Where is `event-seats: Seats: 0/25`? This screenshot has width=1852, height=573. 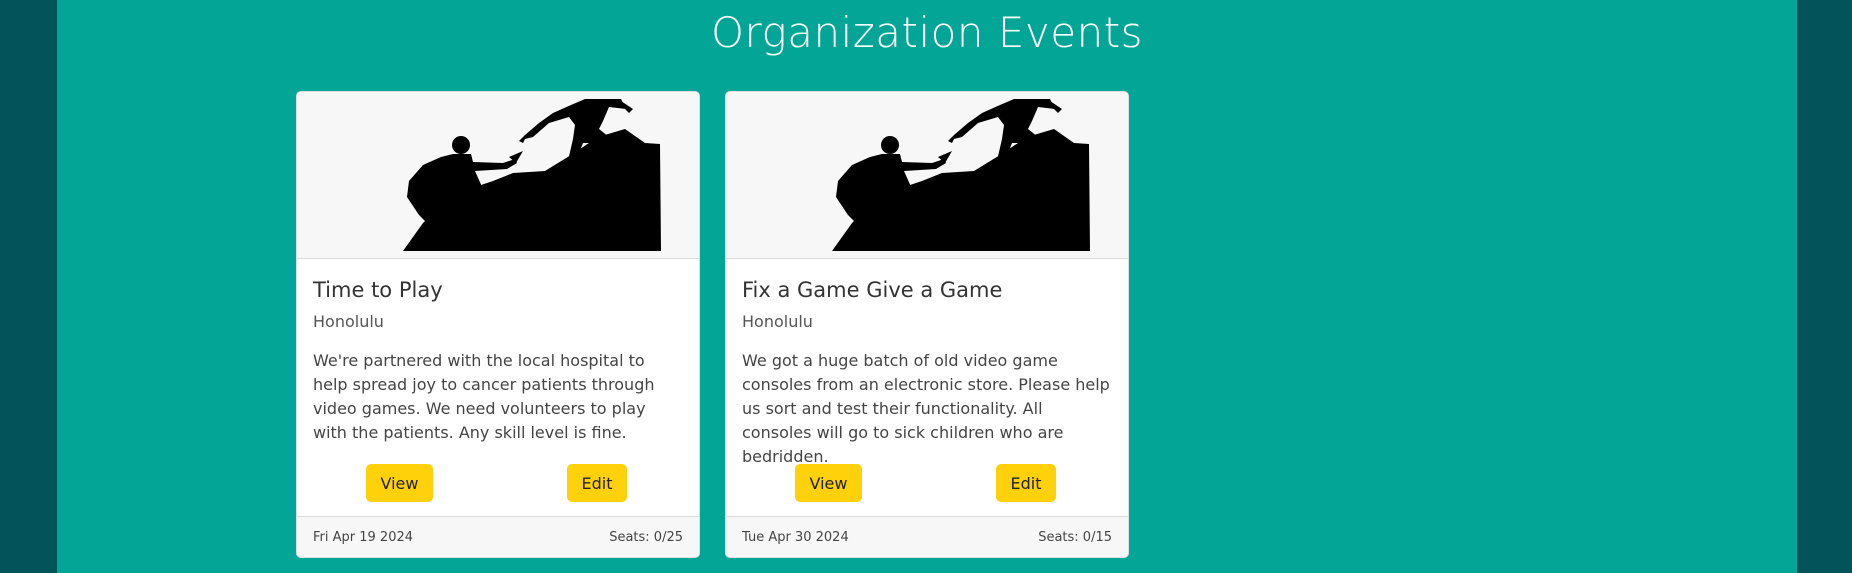
event-seats: Seats: 0/25 is located at coordinates (646, 537).